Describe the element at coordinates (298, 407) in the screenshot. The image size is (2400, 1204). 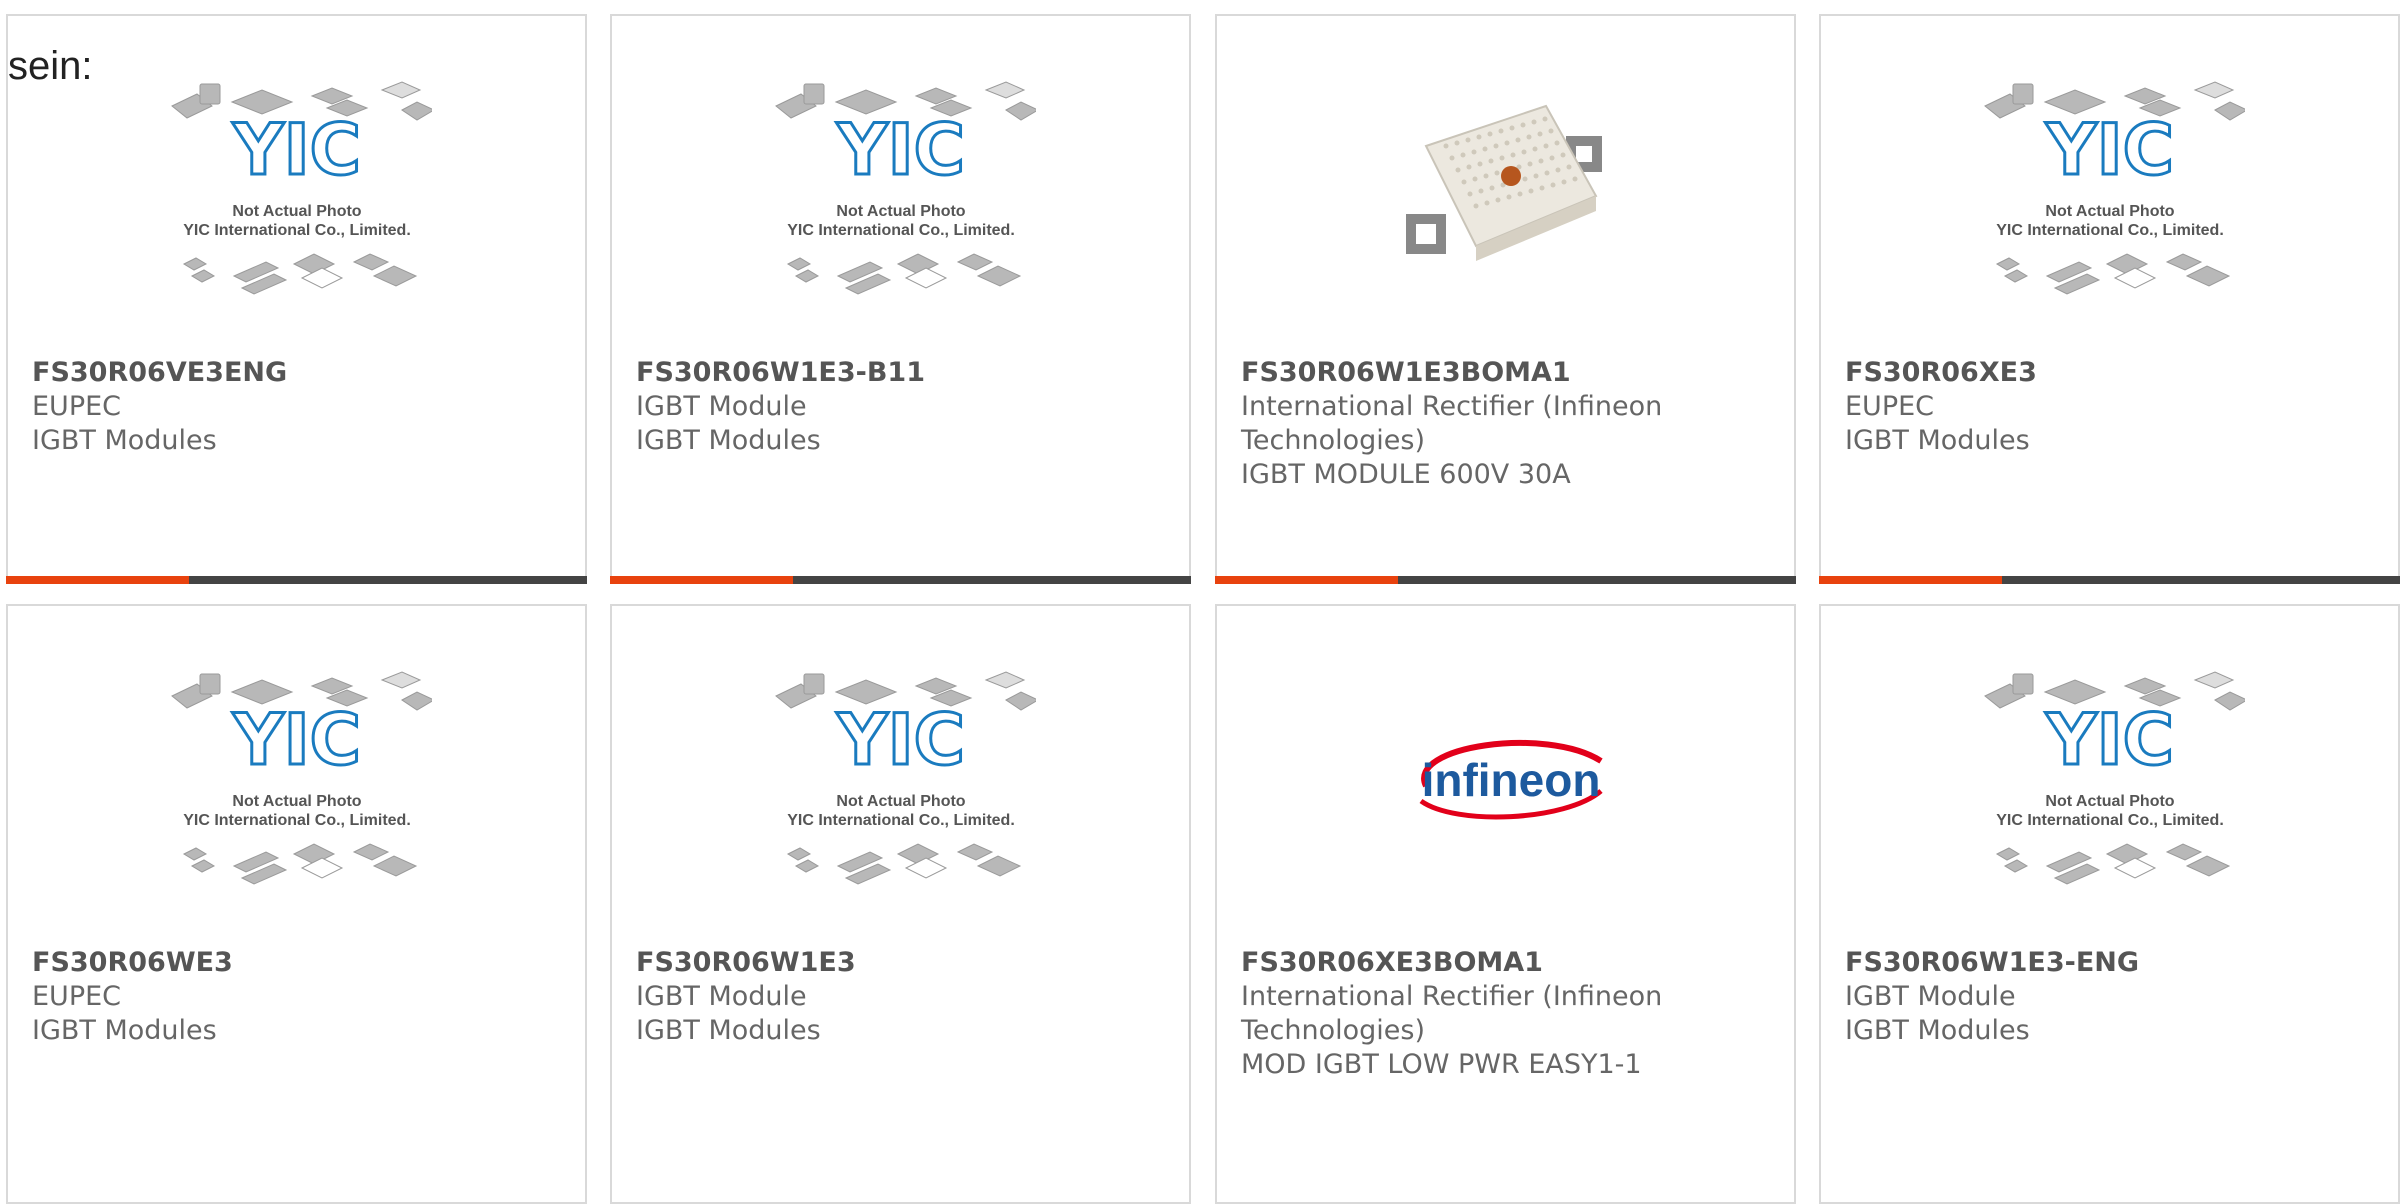
I see `product-info: FS30R06VE3ENG EUPEC IGBT Modules` at that location.